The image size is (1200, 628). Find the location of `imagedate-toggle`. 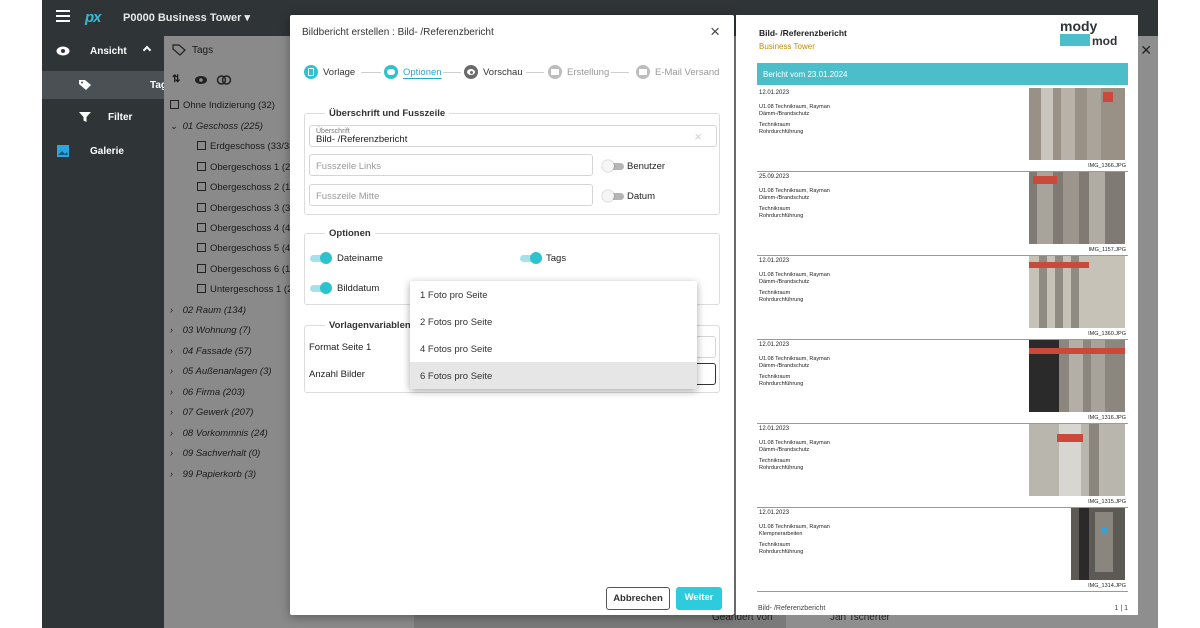

imagedate-toggle is located at coordinates (321, 288).